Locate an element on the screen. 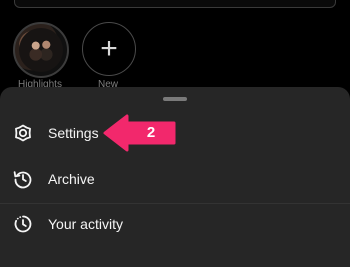  menu-item-label: Archive is located at coordinates (71, 179).